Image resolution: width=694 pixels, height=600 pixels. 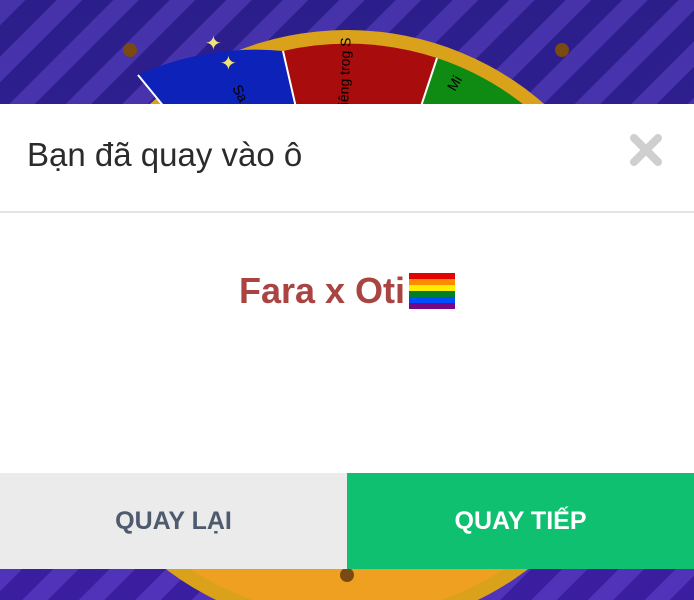 What do you see at coordinates (165, 154) in the screenshot?
I see `modal-title: Bạn đã quay vào ô` at bounding box center [165, 154].